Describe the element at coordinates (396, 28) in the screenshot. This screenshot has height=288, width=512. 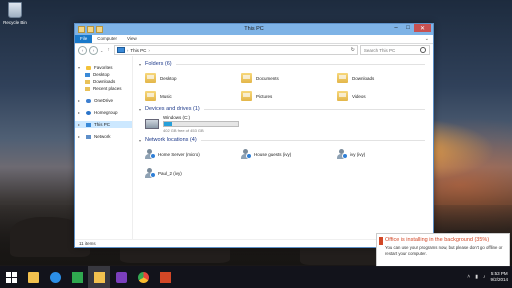
I see `minimize-button: –` at that location.